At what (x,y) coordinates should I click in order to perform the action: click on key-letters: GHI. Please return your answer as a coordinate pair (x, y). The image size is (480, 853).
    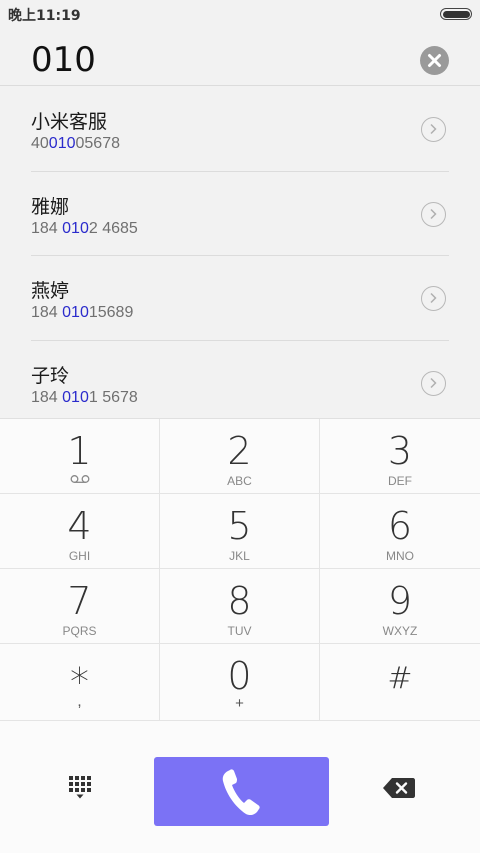
    Looking at the image, I should click on (79, 556).